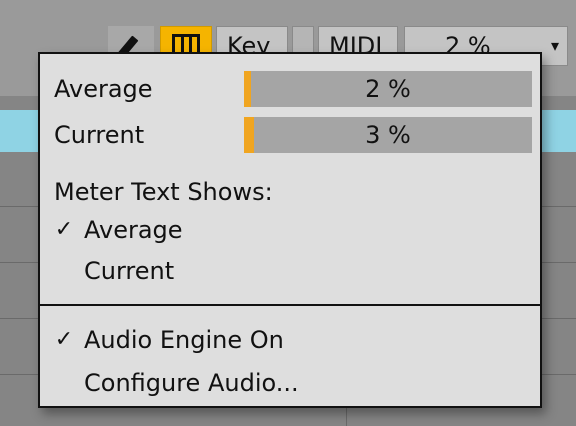 The width and height of the screenshot is (576, 426). I want to click on average-meter: 2 %, so click(388, 89).